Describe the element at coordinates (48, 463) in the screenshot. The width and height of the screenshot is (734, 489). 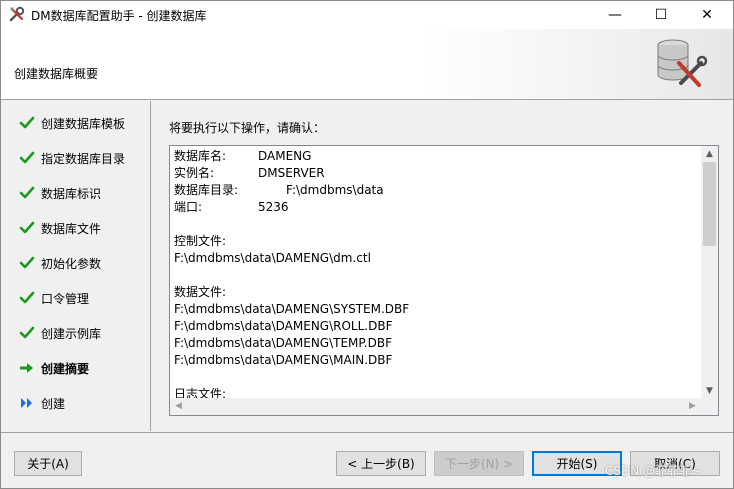
I see `about-button: 关于(A)` at that location.